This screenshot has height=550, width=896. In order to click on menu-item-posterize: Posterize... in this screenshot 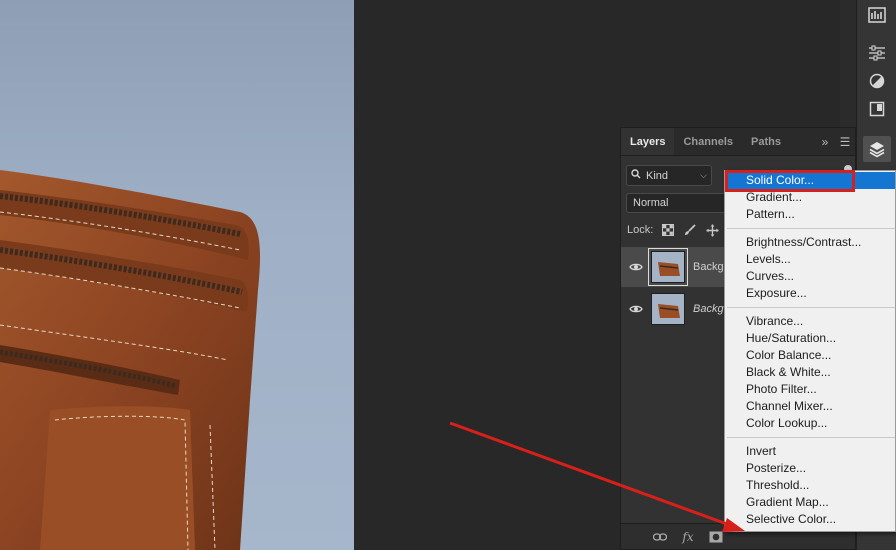, I will do `click(810, 468)`.